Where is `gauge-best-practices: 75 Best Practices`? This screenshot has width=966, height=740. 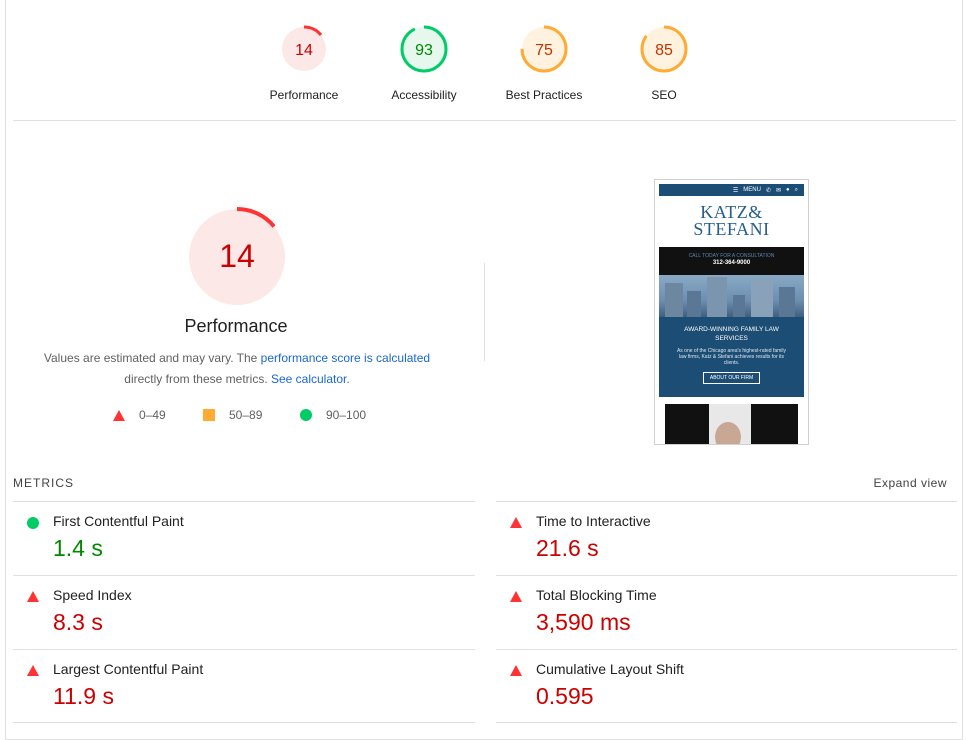 gauge-best-practices: 75 Best Practices is located at coordinates (544, 63).